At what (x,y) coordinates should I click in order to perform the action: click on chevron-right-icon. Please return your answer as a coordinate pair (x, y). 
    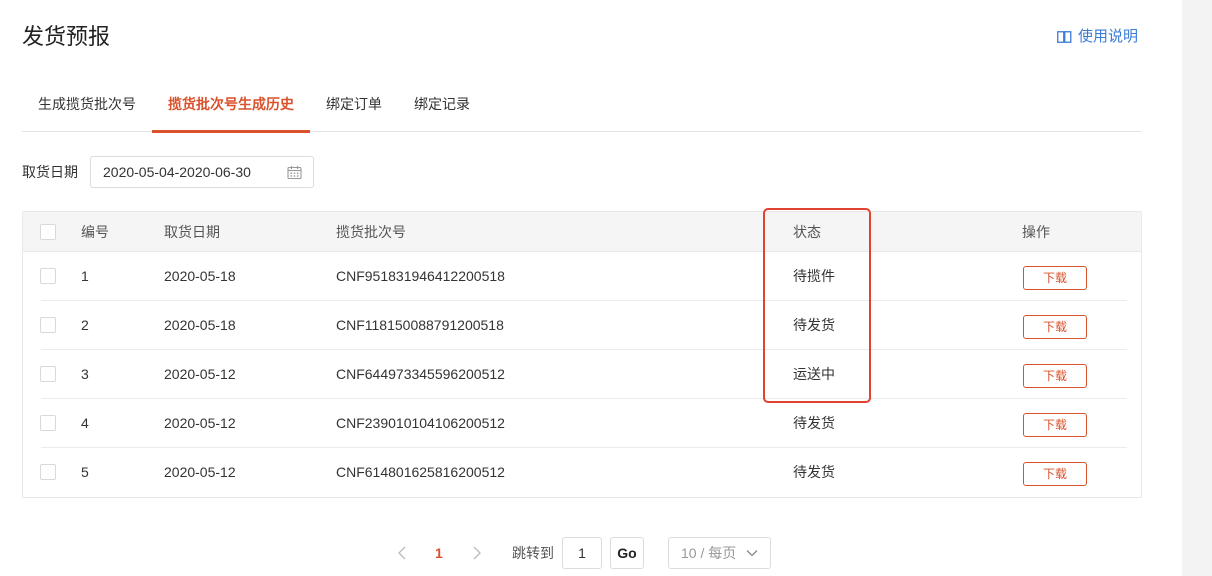
    Looking at the image, I should click on (477, 553).